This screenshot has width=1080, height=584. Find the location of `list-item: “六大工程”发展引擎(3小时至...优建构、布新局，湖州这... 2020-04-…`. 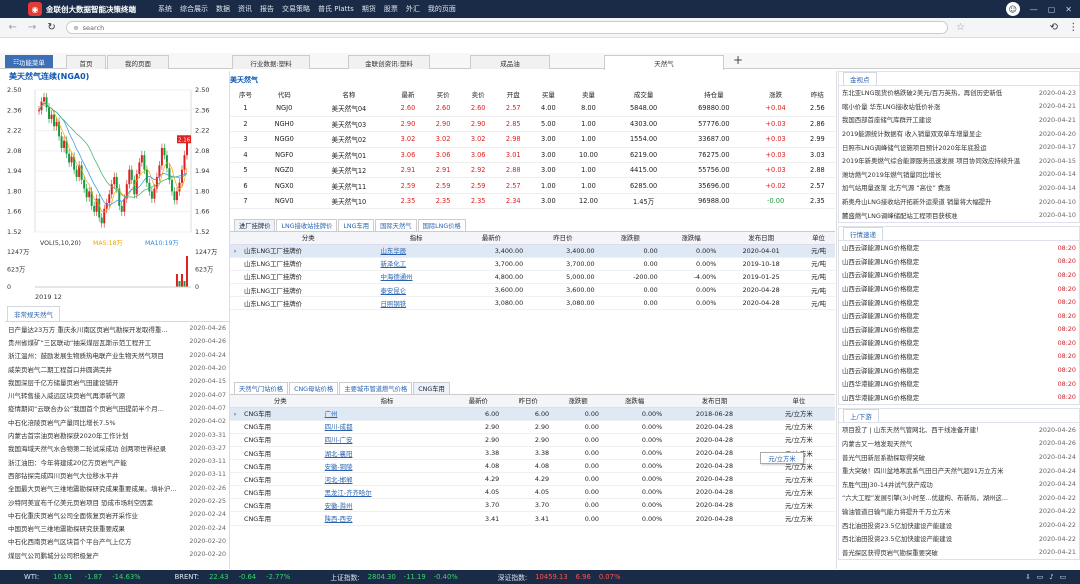

list-item: “六大工程”发展引擎(3小时至...优建构、布新局，湖州这... 2020-04-… is located at coordinates (959, 498).